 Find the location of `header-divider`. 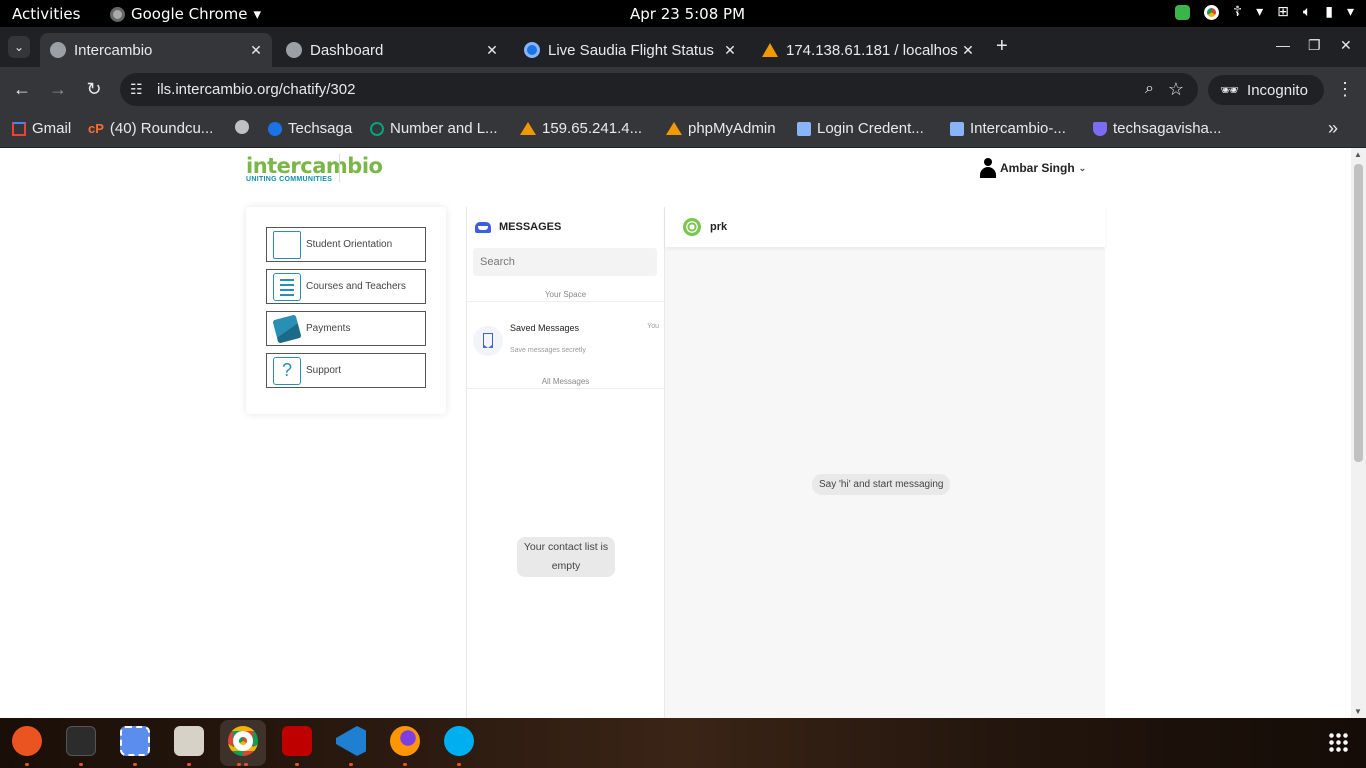

header-divider is located at coordinates (339, 168).